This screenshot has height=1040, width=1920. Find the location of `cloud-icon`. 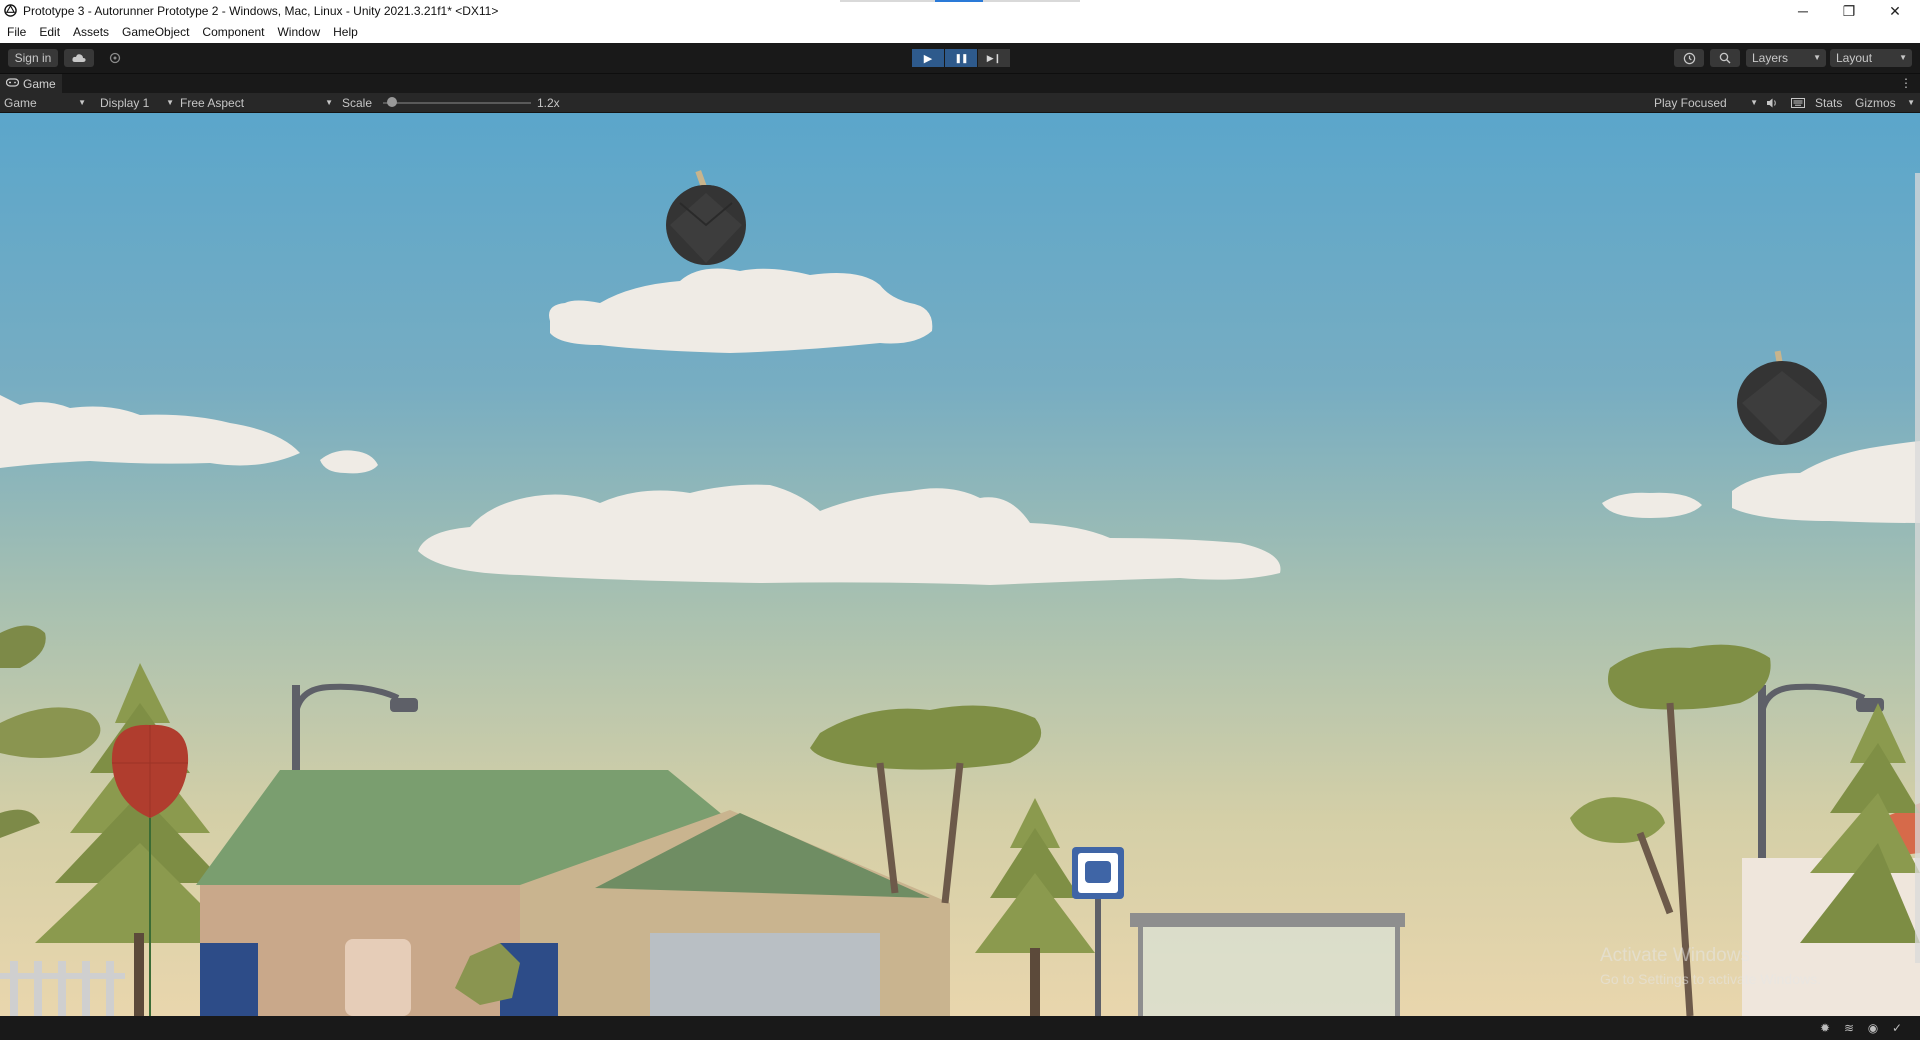

cloud-icon is located at coordinates (79, 58).